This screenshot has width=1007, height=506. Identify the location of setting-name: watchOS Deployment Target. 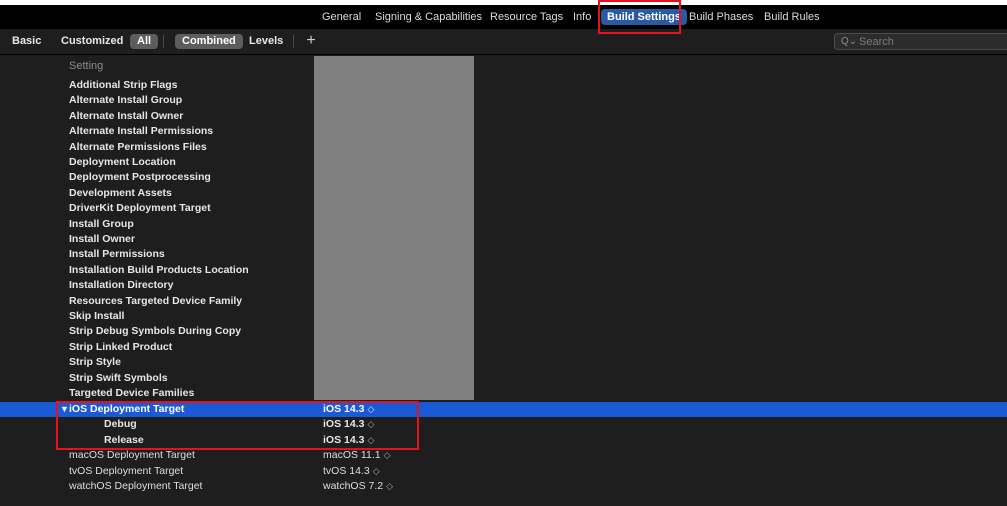
(136, 486).